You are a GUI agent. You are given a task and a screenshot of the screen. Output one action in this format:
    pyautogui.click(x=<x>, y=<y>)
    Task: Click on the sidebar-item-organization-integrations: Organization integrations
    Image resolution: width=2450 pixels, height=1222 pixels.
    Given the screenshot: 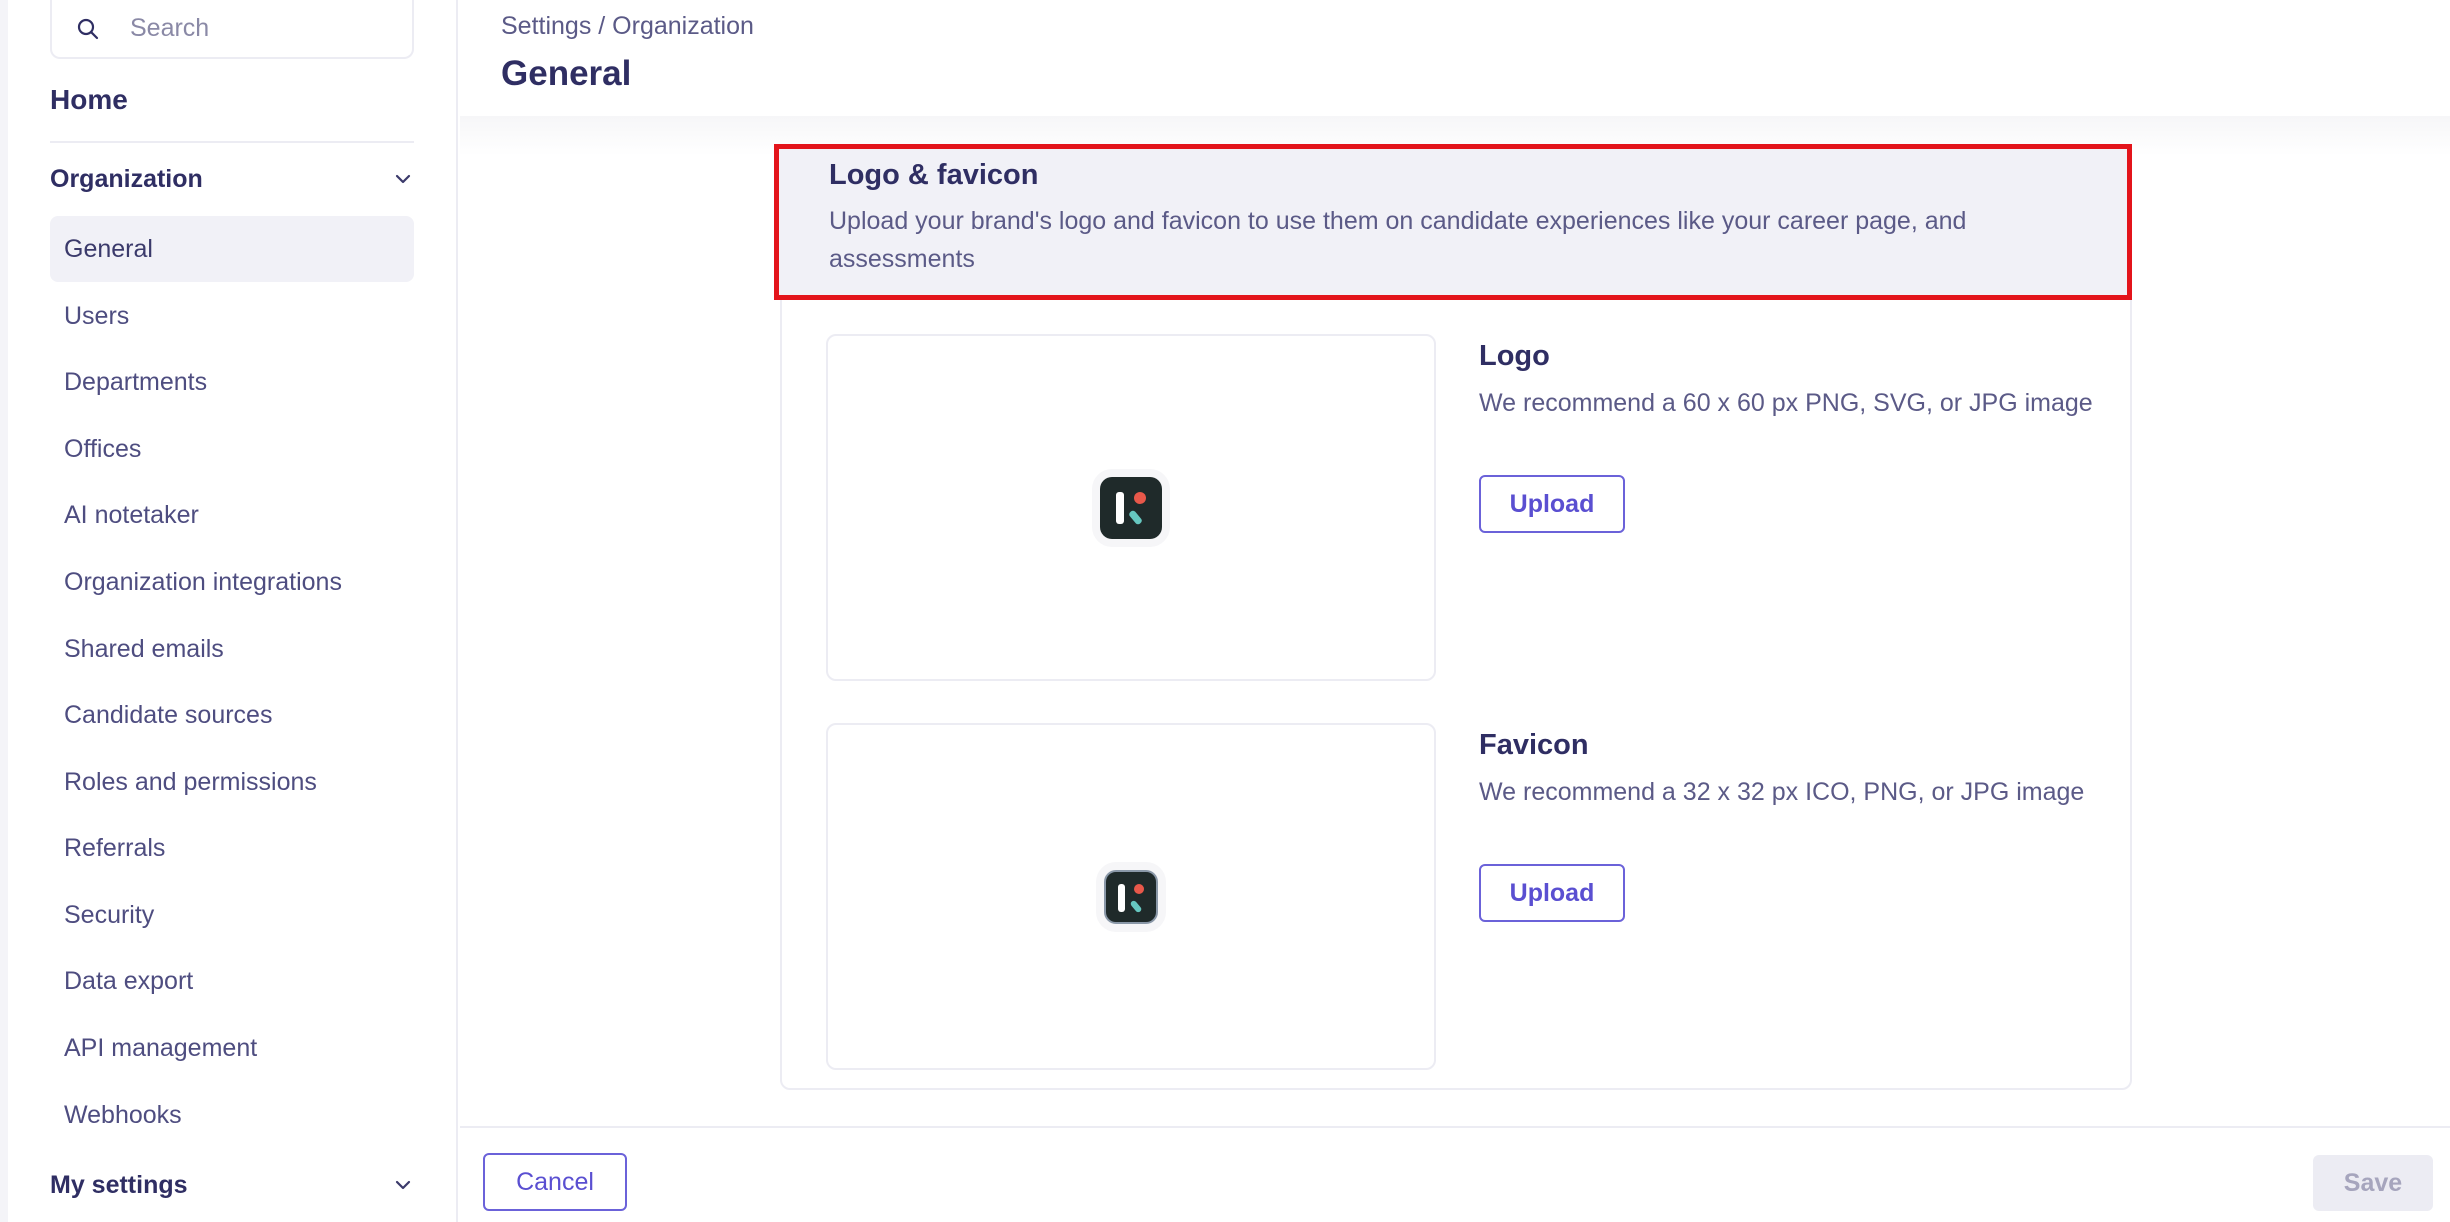 What is the action you would take?
    pyautogui.click(x=232, y=582)
    